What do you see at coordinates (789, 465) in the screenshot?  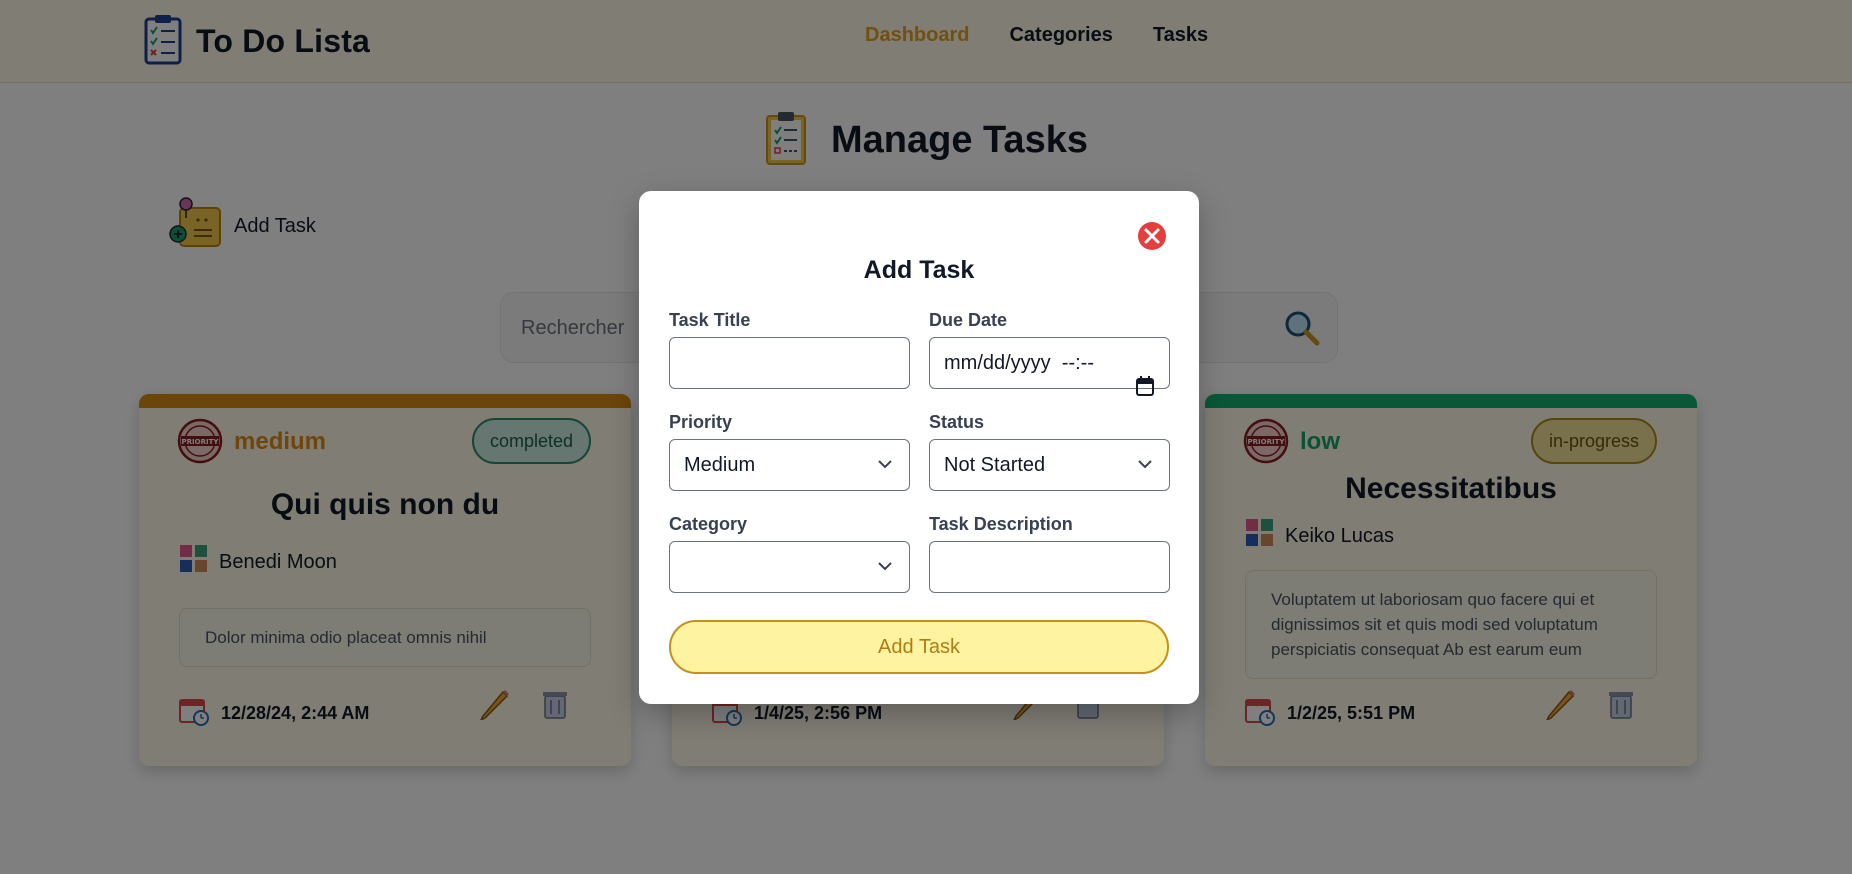 I see `priority-select: Medium` at bounding box center [789, 465].